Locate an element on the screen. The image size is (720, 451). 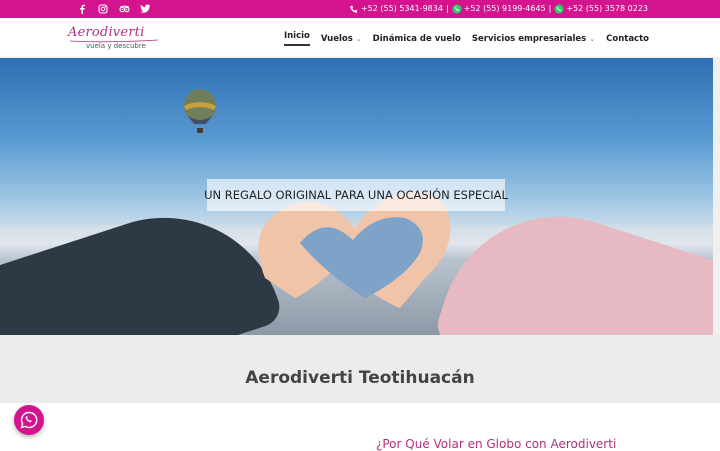
whatsapp-chat-button is located at coordinates (29, 420).